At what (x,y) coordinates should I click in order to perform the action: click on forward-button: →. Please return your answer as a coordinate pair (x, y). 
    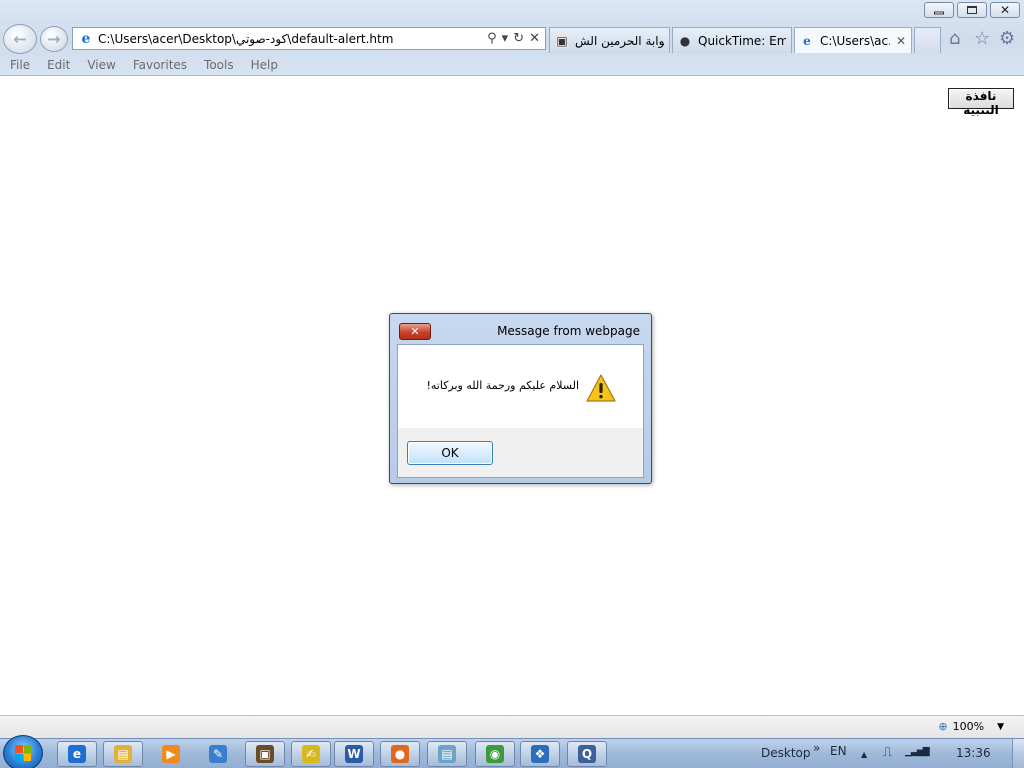
    Looking at the image, I should click on (54, 39).